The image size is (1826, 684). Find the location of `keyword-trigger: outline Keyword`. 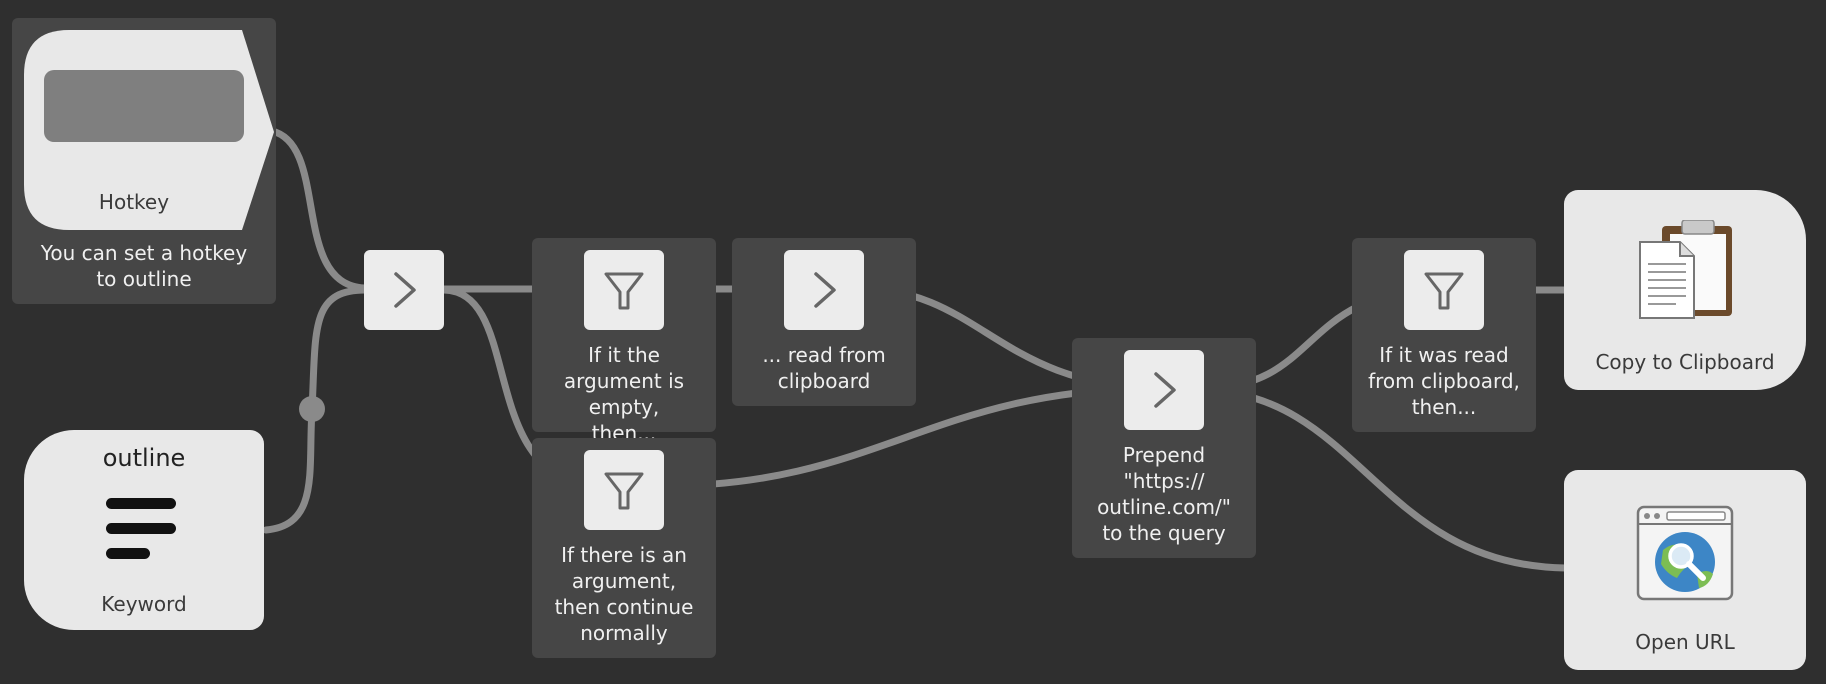

keyword-trigger: outline Keyword is located at coordinates (144, 530).